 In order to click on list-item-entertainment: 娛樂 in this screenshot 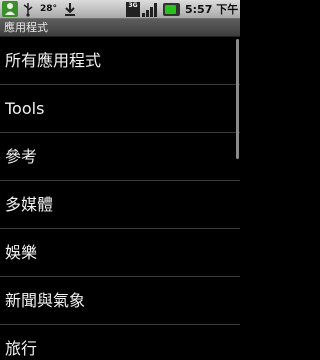, I will do `click(120, 253)`.